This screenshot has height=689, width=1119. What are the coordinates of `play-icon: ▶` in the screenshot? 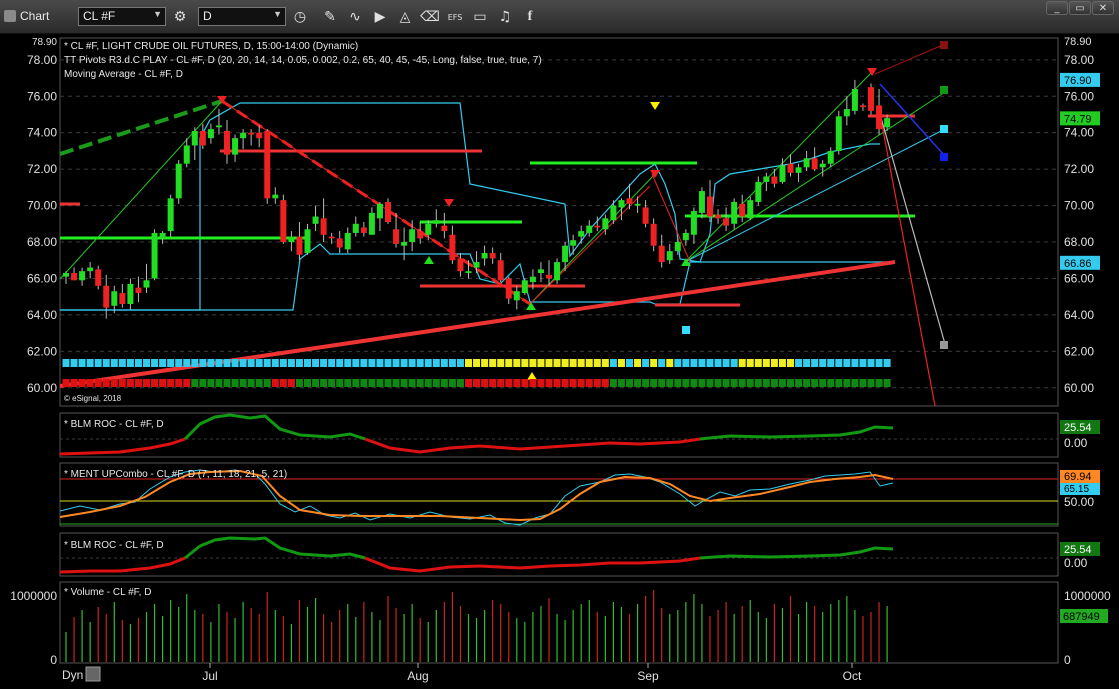 It's located at (380, 17).